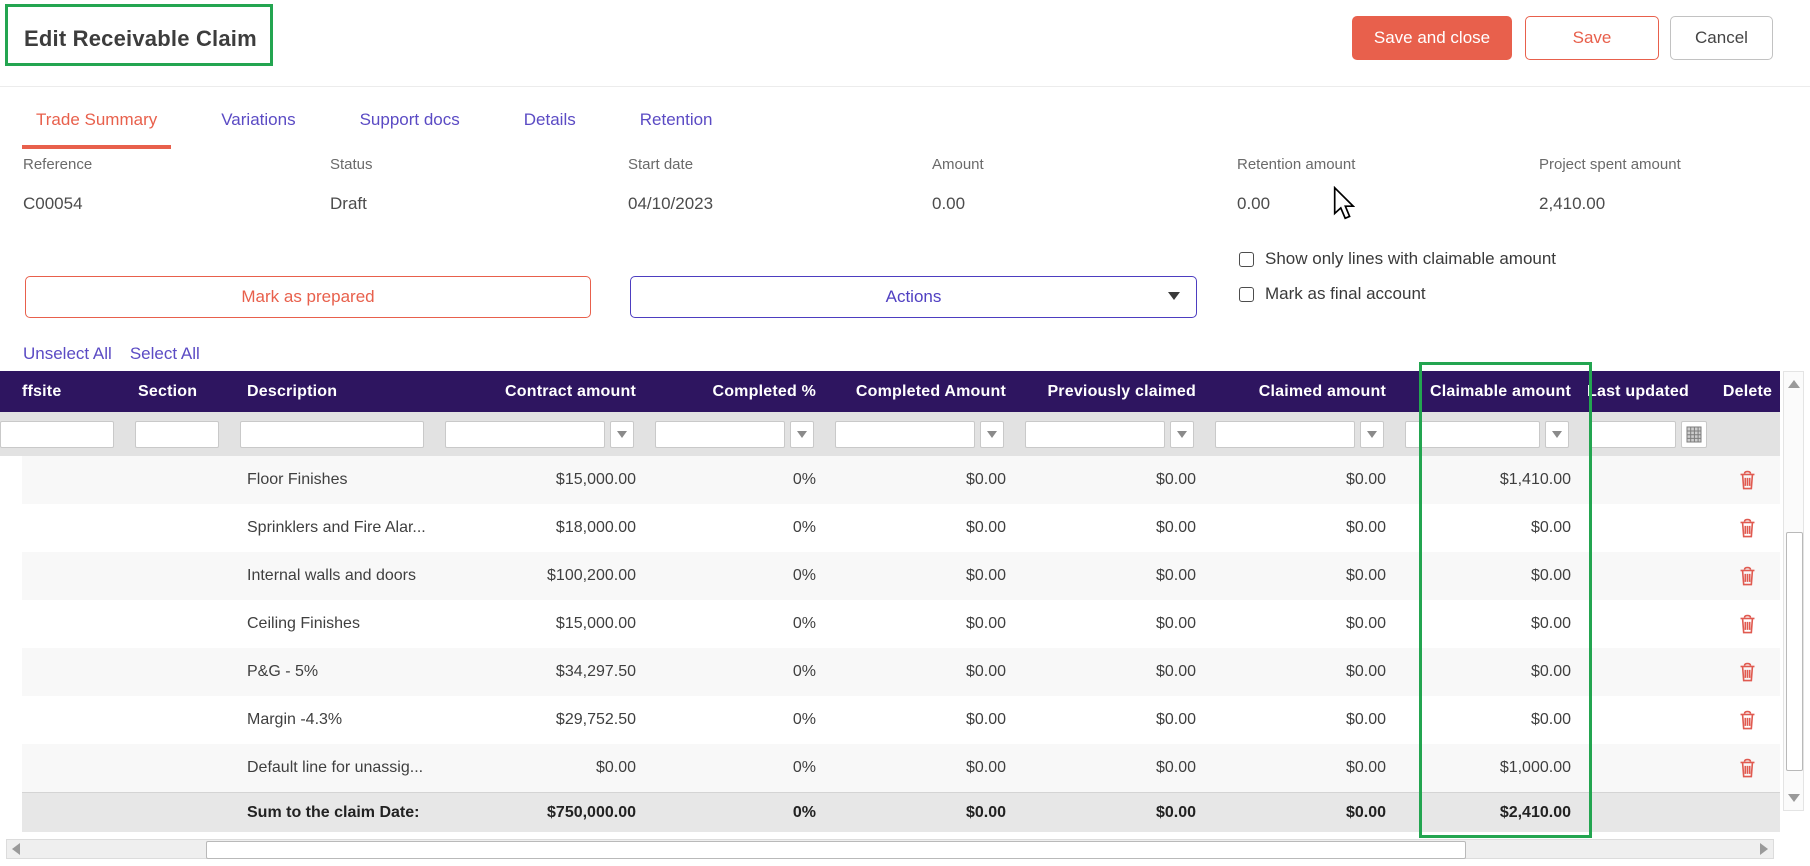 The height and width of the screenshot is (866, 1810). What do you see at coordinates (1721, 38) in the screenshot?
I see `cancel-button: Cancel` at bounding box center [1721, 38].